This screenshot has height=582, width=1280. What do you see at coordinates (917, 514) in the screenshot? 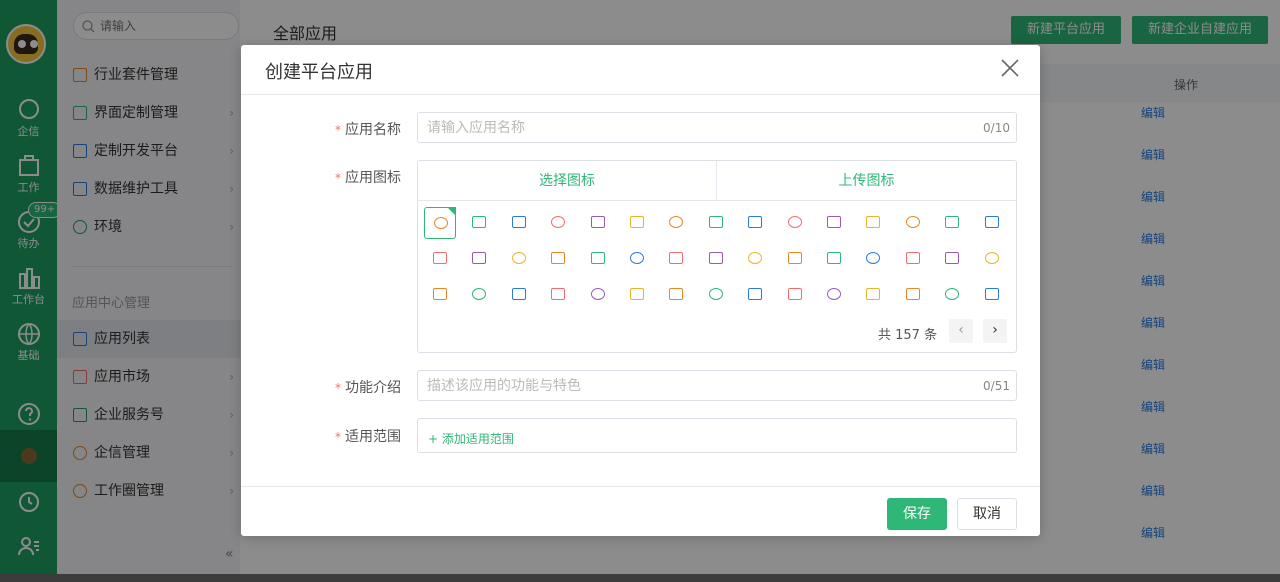
I see `save-button: 保存` at bounding box center [917, 514].